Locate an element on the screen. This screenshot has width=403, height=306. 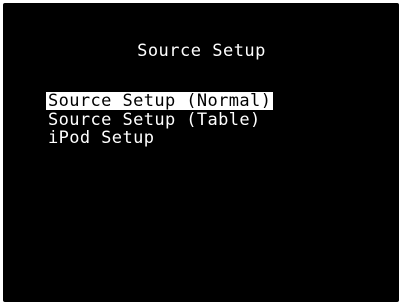
menu-item-source-setup-normal: Source Setup (Normal) is located at coordinates (160, 101).